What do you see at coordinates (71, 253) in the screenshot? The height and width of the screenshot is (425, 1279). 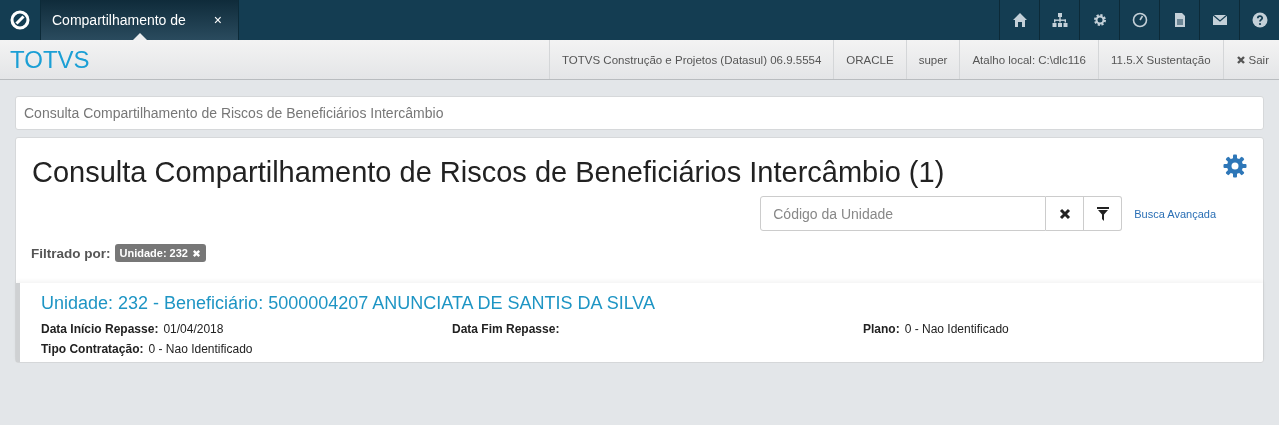 I see `filter-label: Filtrado por:` at bounding box center [71, 253].